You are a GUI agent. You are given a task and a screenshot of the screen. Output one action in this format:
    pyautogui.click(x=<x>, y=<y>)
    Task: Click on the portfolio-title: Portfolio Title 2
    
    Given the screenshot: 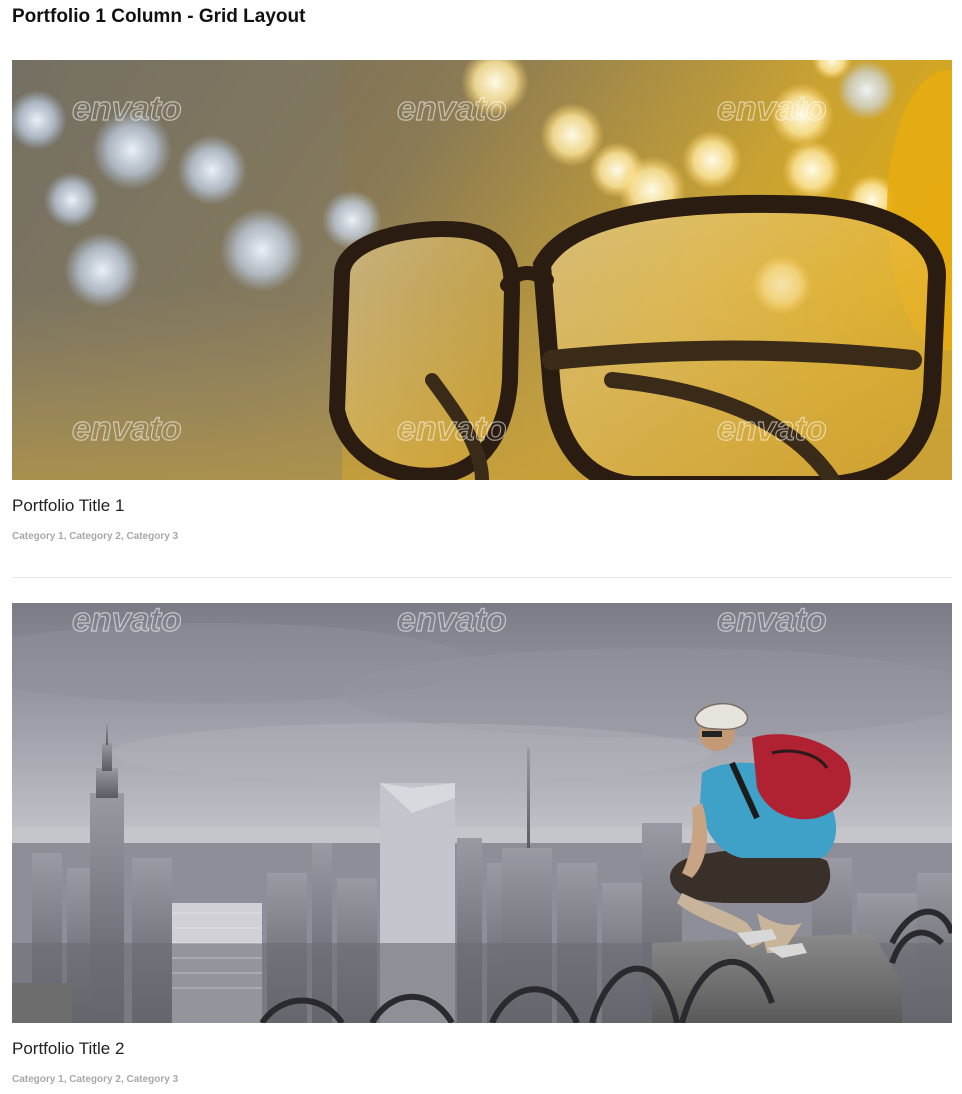 What is the action you would take?
    pyautogui.click(x=68, y=1049)
    